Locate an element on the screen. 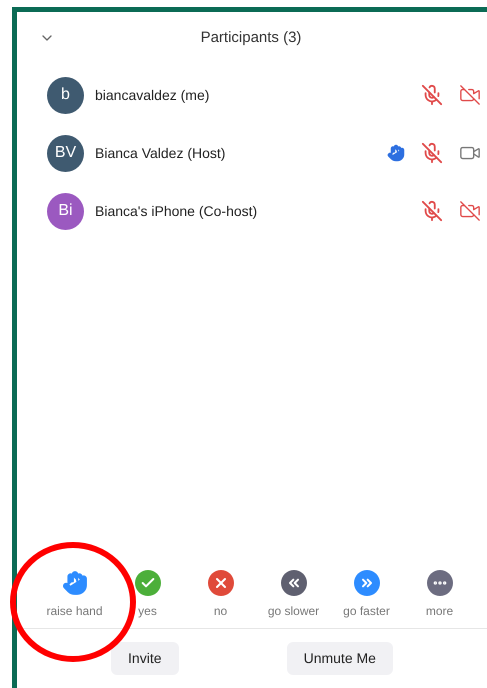  participant-row: Bi Bianca's iPhone (Co-host) is located at coordinates (252, 211).